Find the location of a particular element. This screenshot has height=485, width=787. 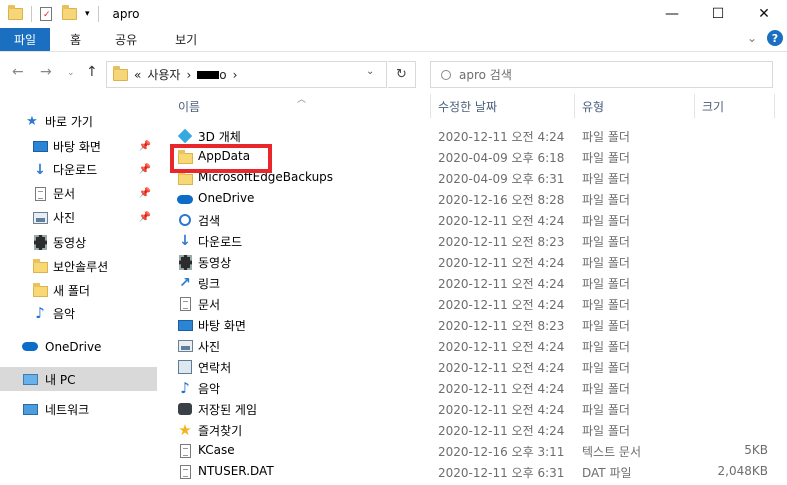

sidebar-item-downloads: ↓ 다운로드 📌 is located at coordinates (78, 169).